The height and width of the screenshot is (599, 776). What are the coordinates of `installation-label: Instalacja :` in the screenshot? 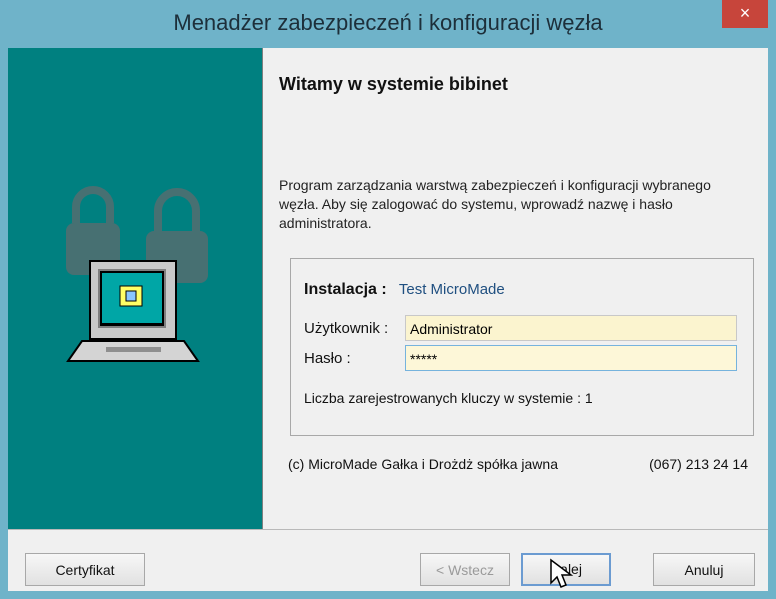 It's located at (345, 289).